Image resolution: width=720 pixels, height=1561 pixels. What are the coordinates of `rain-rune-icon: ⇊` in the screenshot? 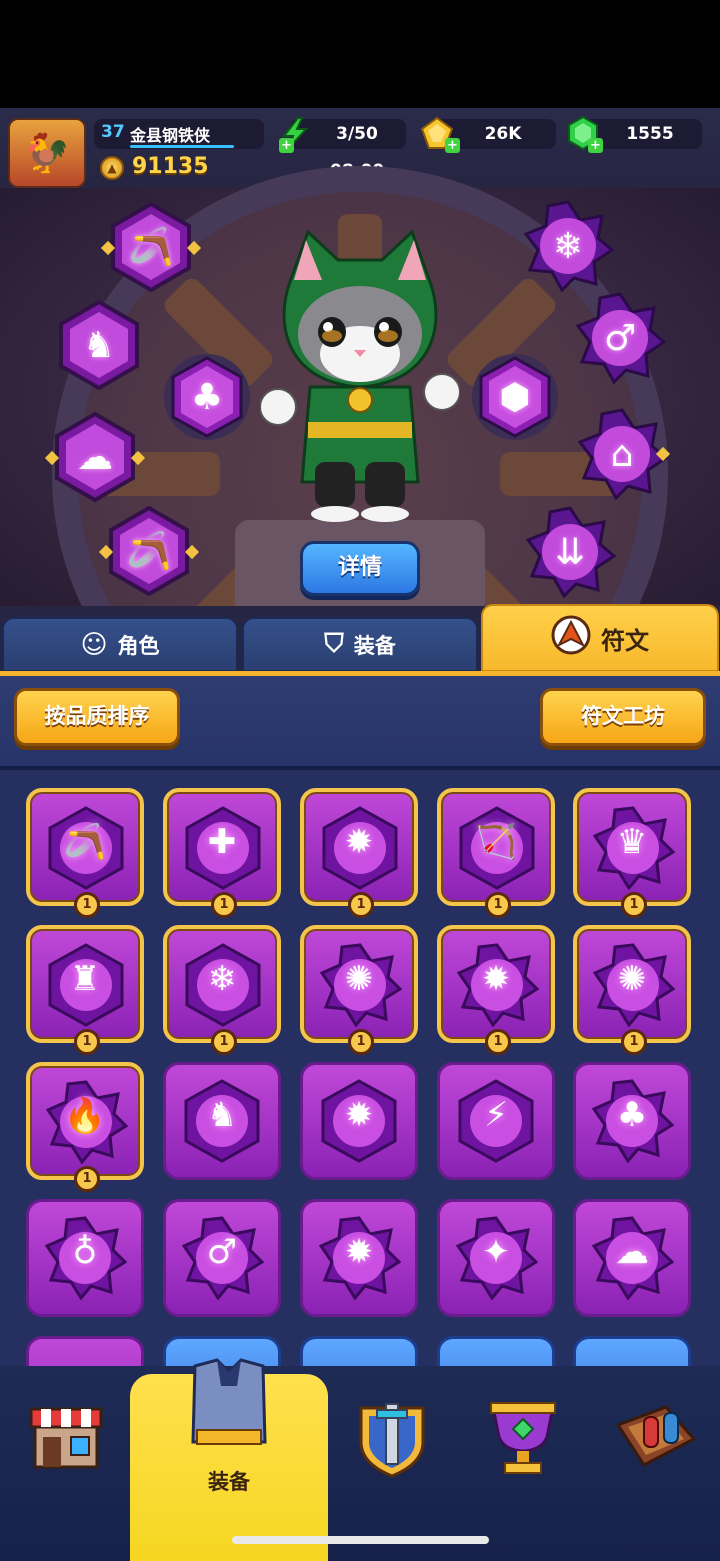 It's located at (570, 552).